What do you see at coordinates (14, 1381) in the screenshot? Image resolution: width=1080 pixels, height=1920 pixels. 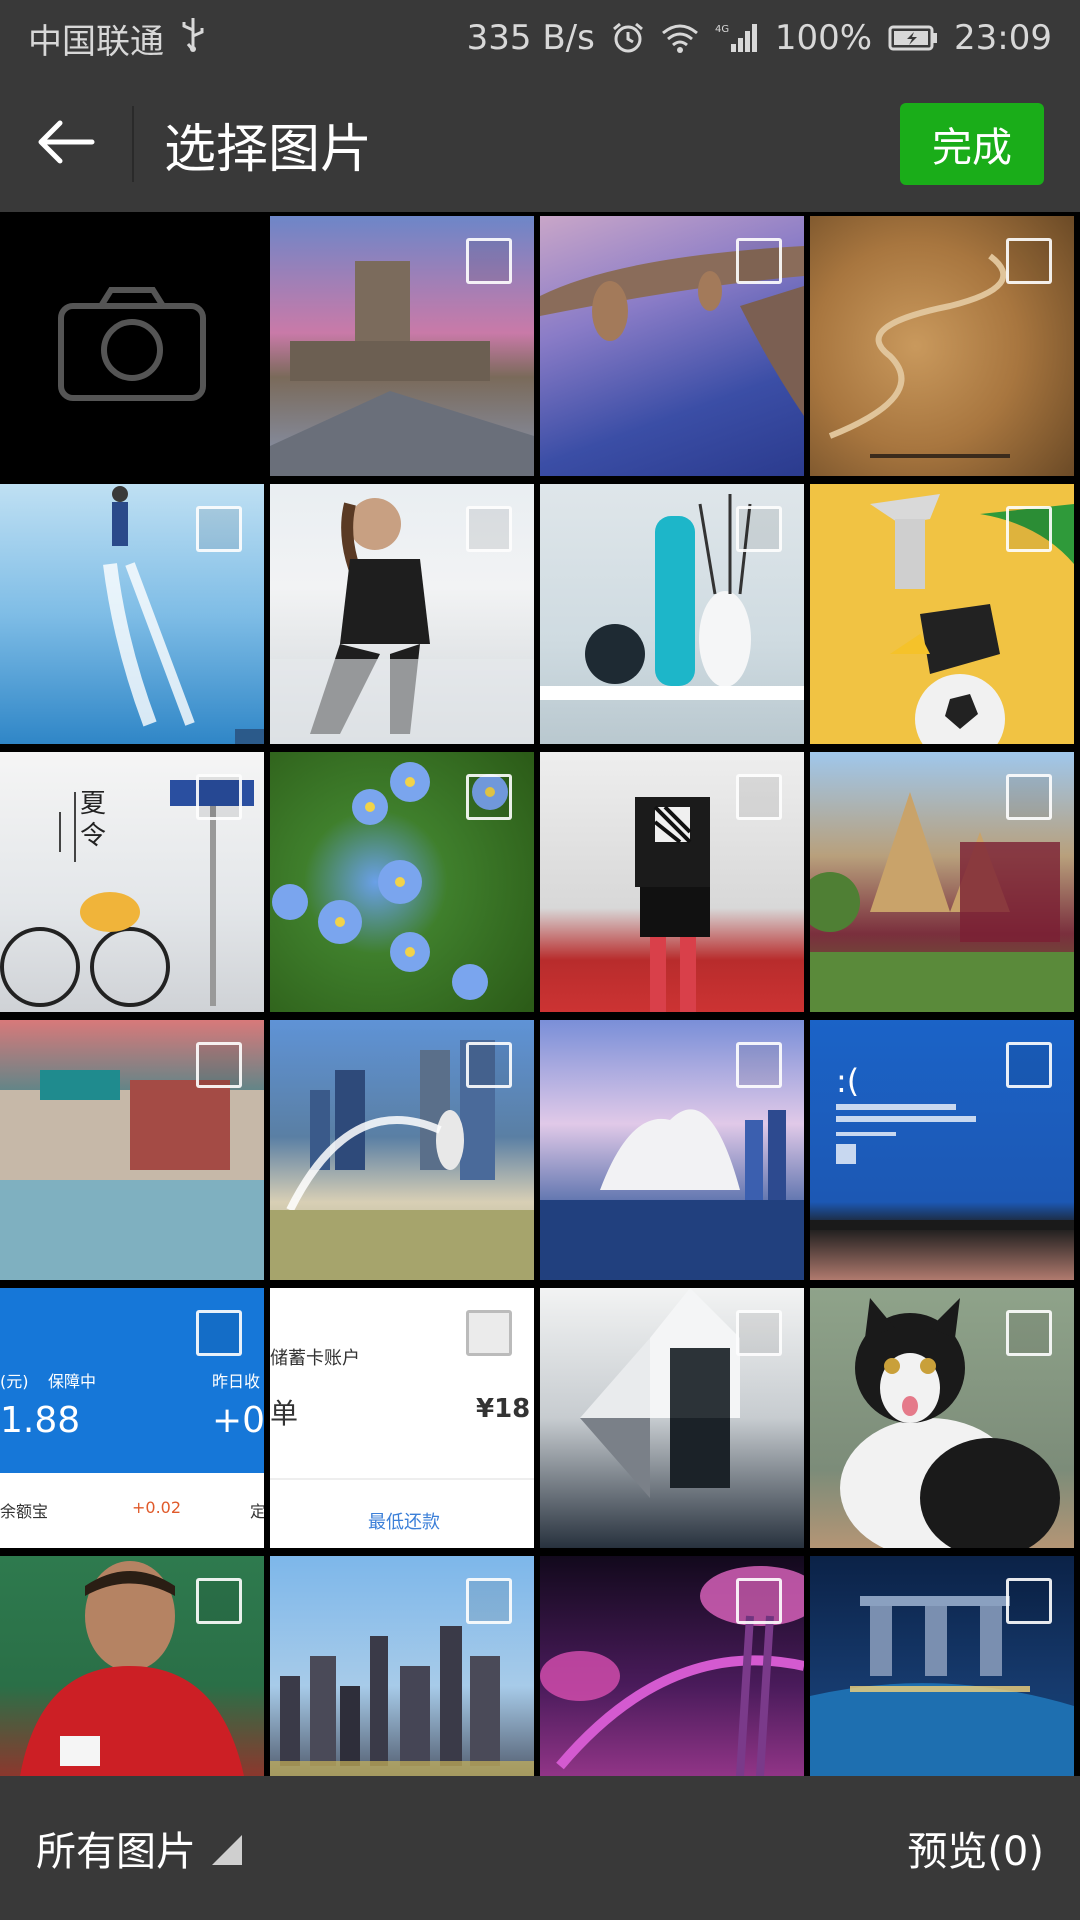 I see `alipay-unit: (元)` at bounding box center [14, 1381].